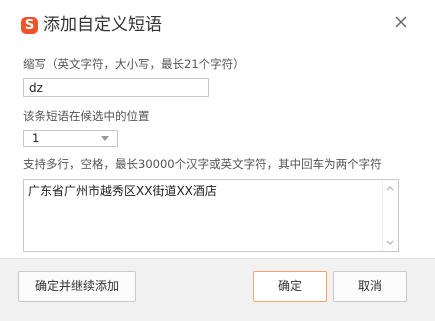 This screenshot has width=435, height=321. I want to click on cancel-button: 取消, so click(370, 286).